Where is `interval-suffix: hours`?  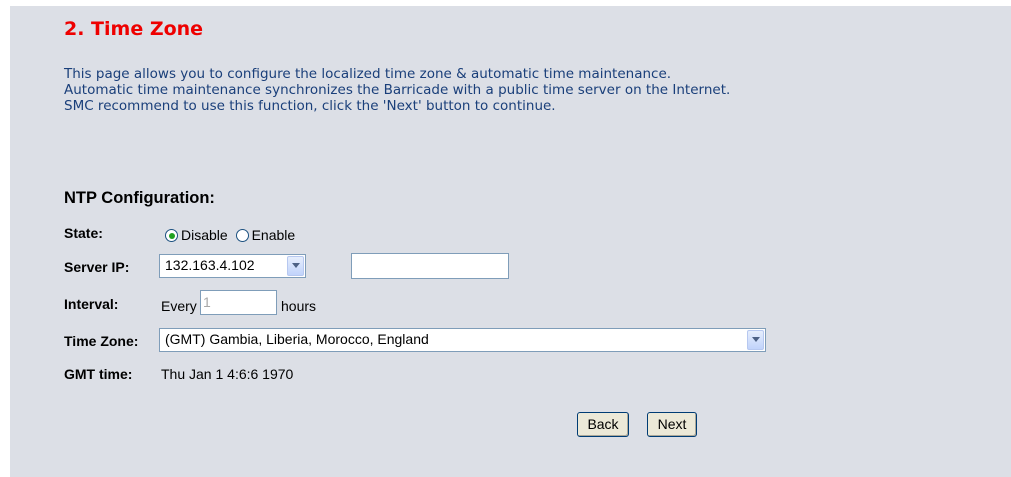 interval-suffix: hours is located at coordinates (299, 306).